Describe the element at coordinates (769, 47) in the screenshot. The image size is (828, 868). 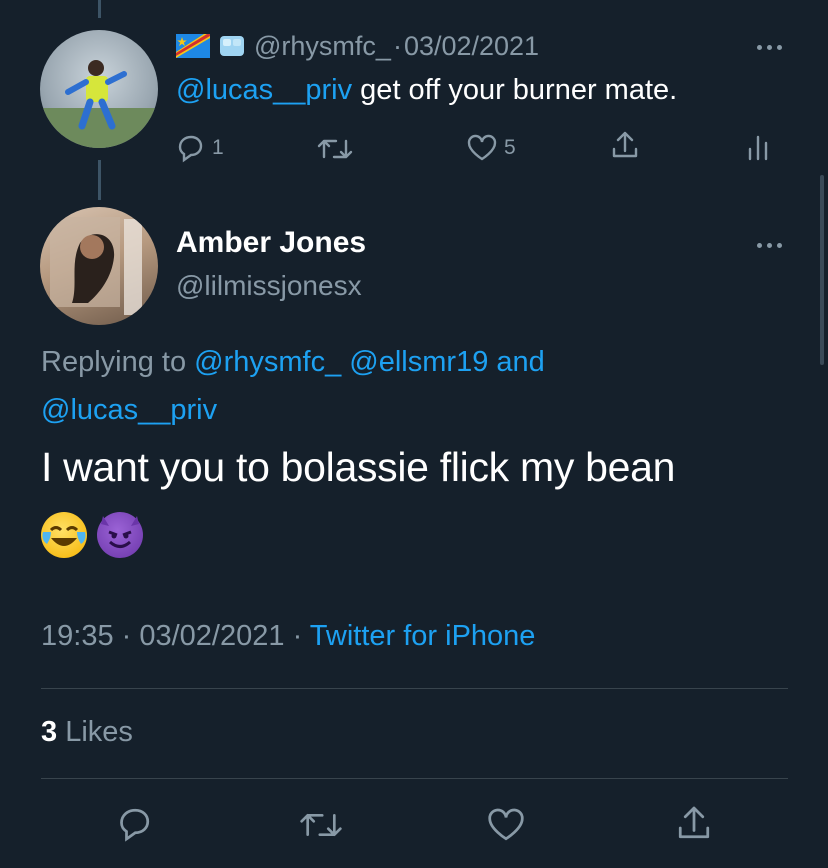
I see `parent-more-icon` at that location.